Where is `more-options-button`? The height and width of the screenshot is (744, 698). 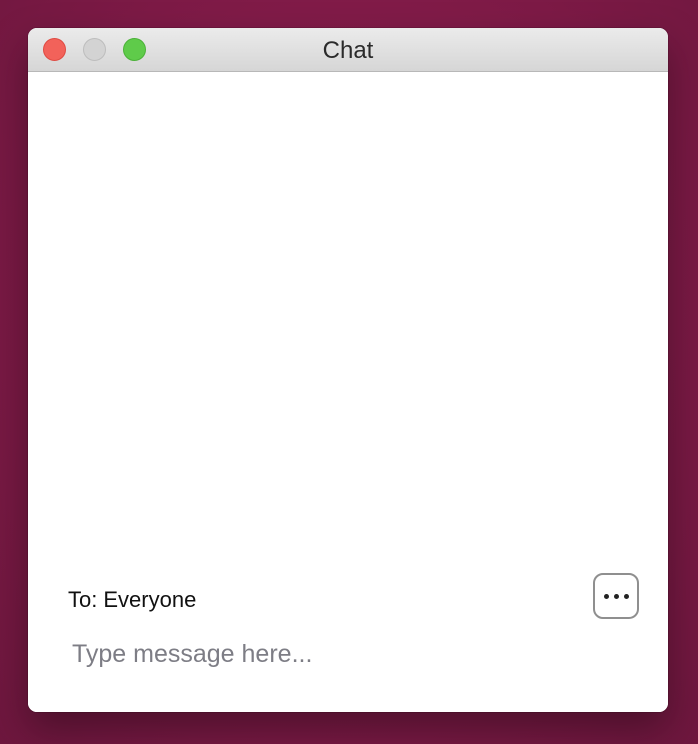 more-options-button is located at coordinates (616, 596).